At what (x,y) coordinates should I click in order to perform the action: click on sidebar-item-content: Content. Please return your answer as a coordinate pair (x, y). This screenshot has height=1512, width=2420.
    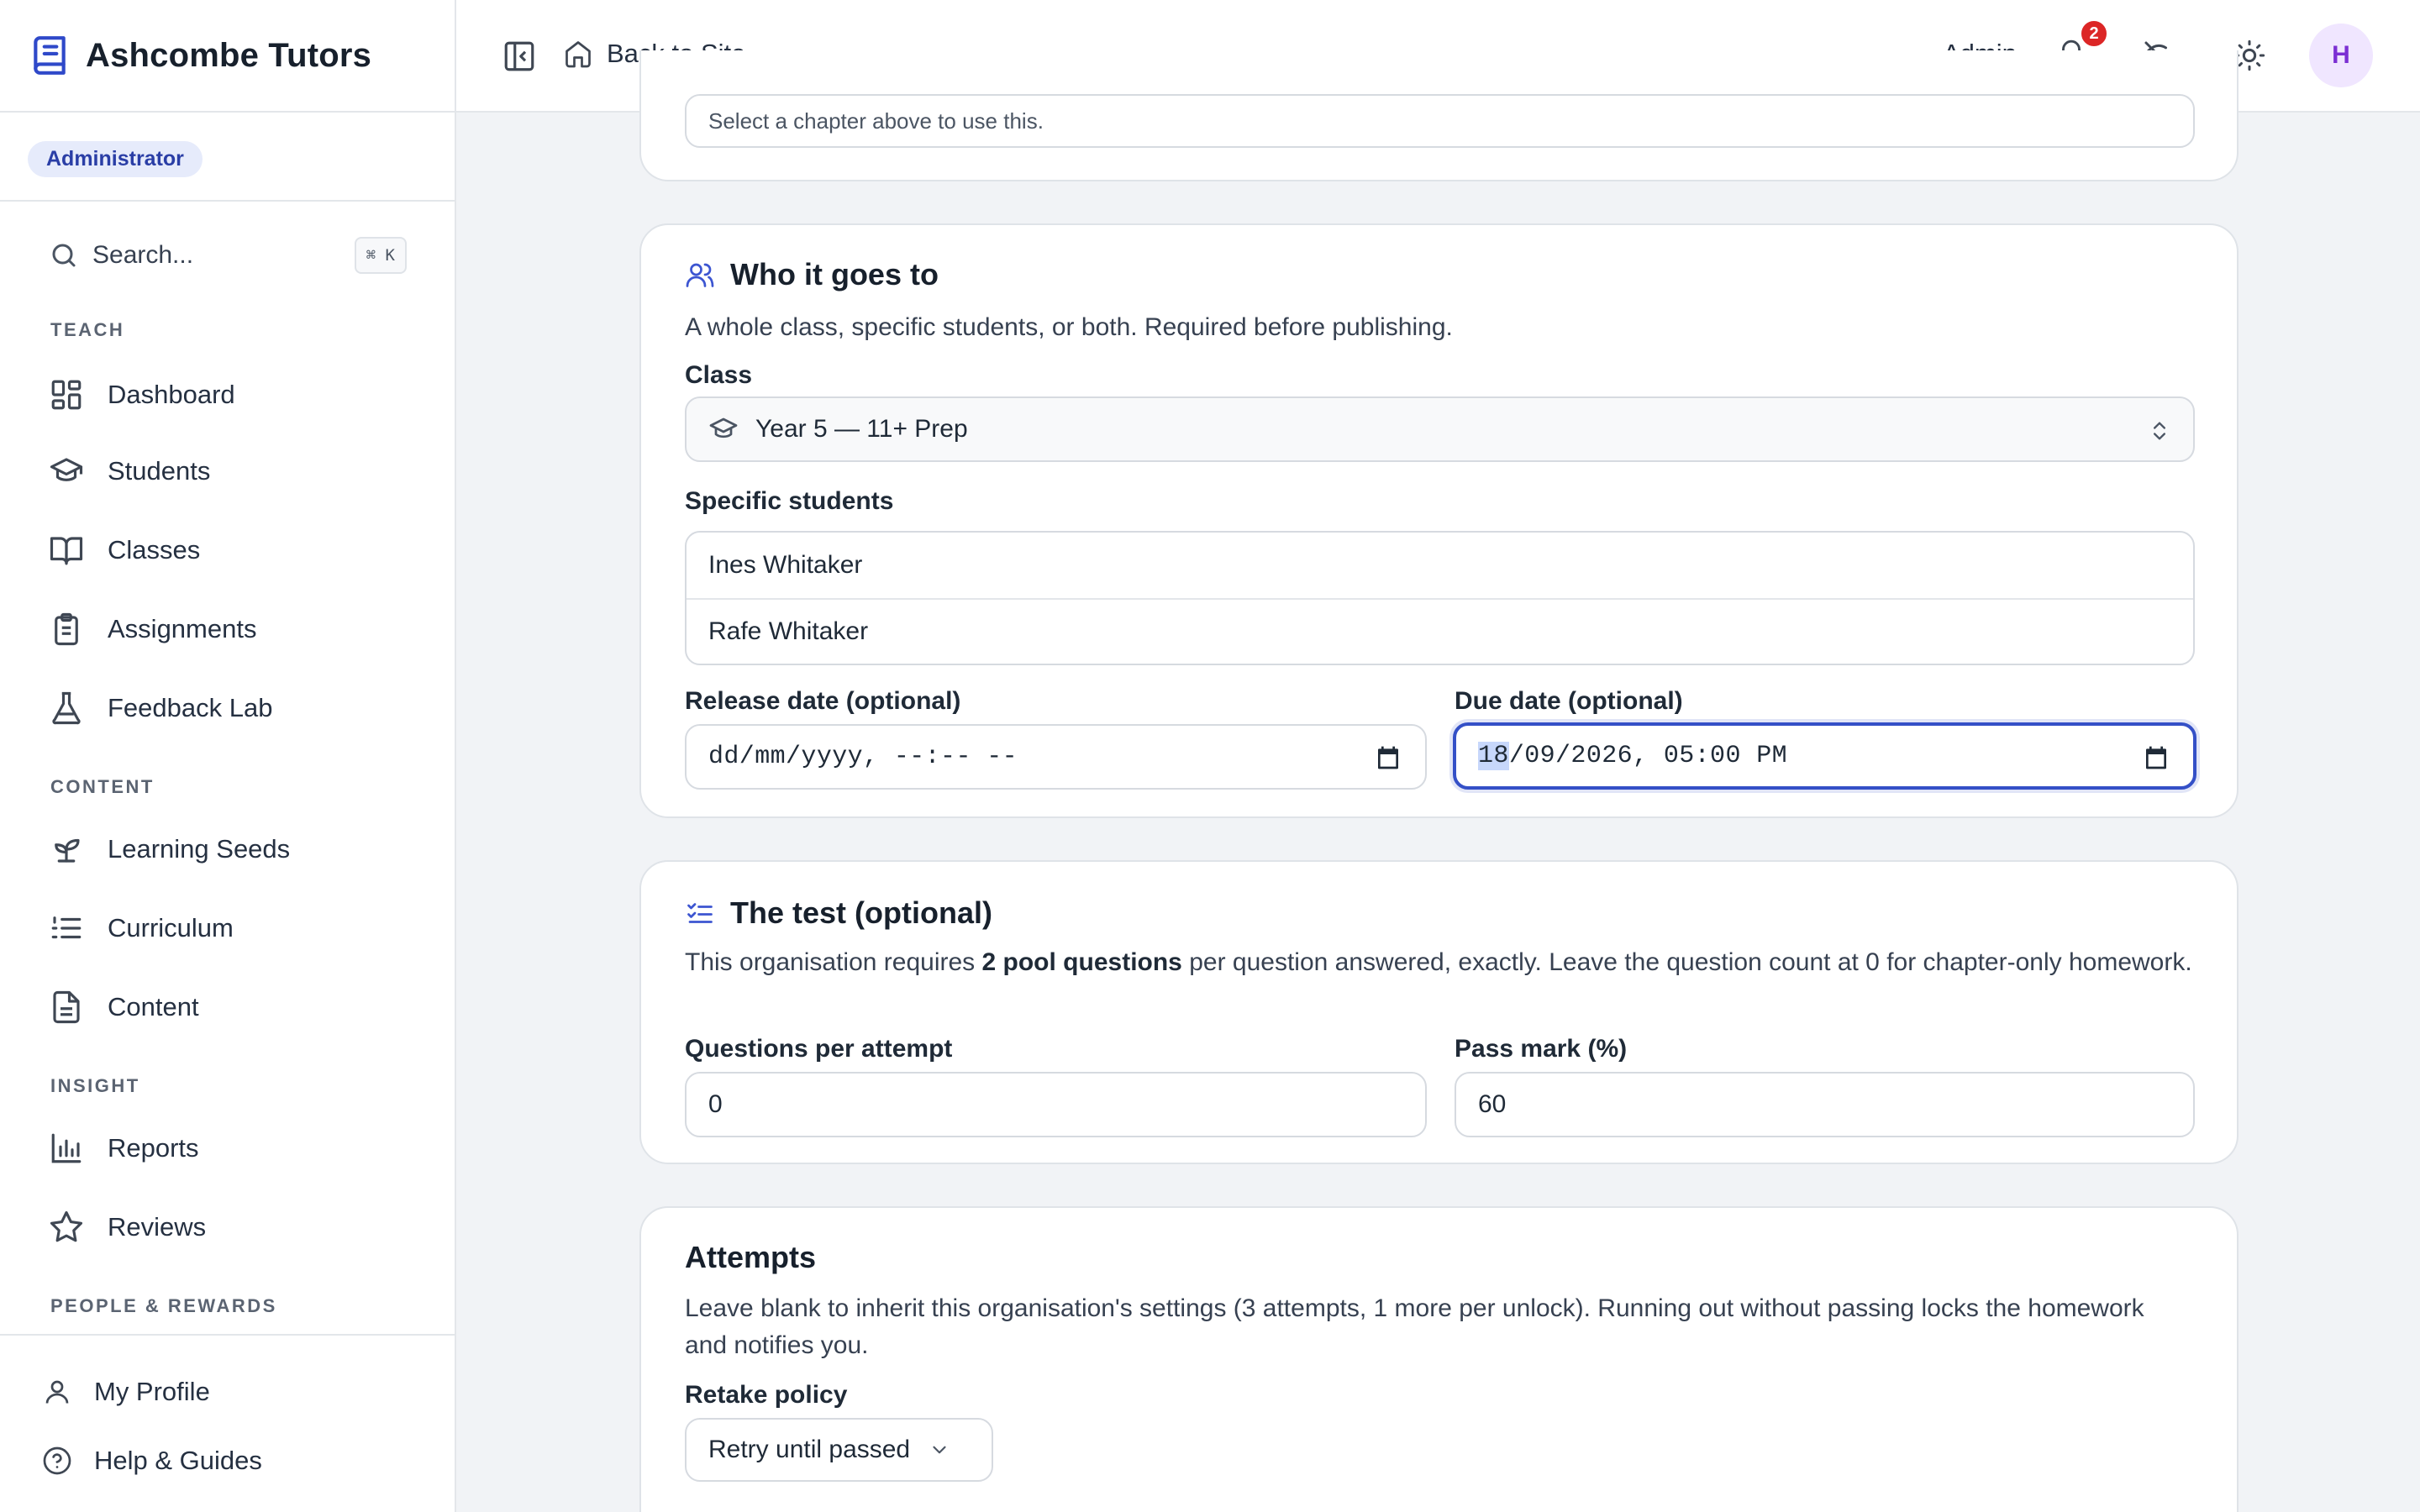
    Looking at the image, I should click on (233, 1007).